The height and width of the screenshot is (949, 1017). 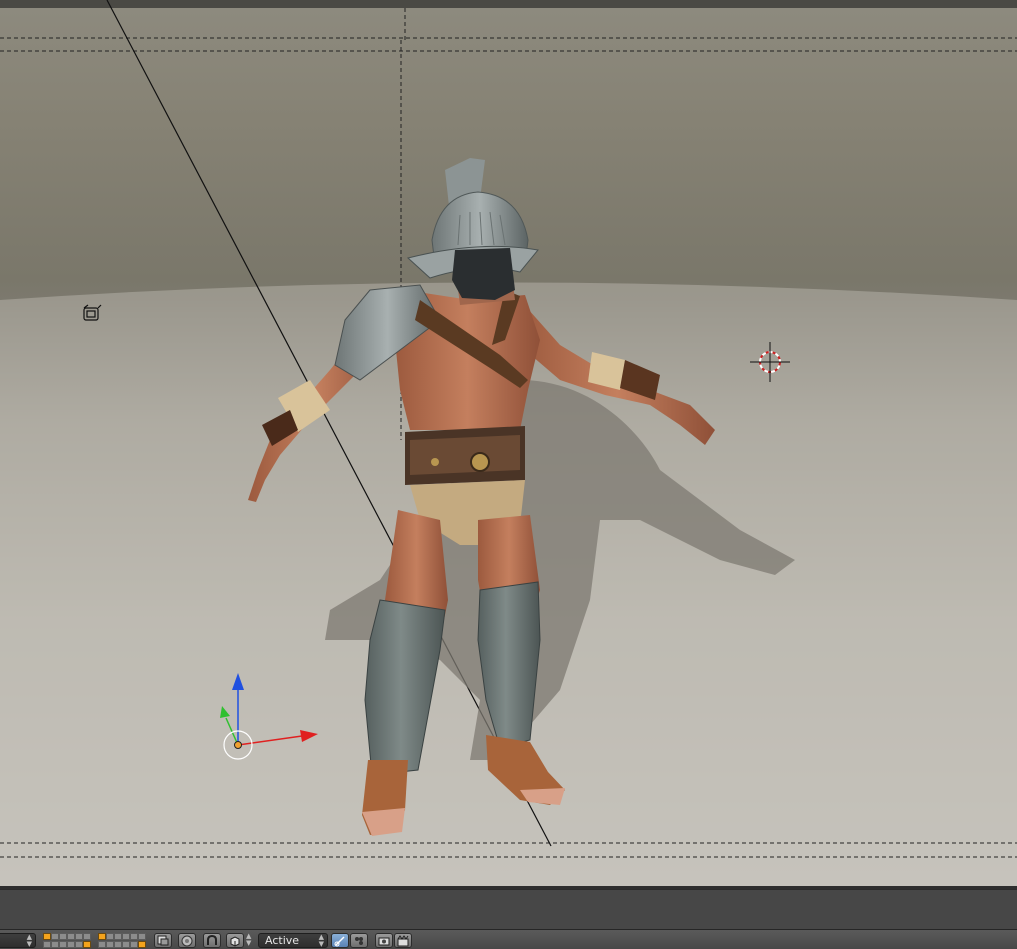 I want to click on layer-grid-second-block, so click(x=122, y=940).